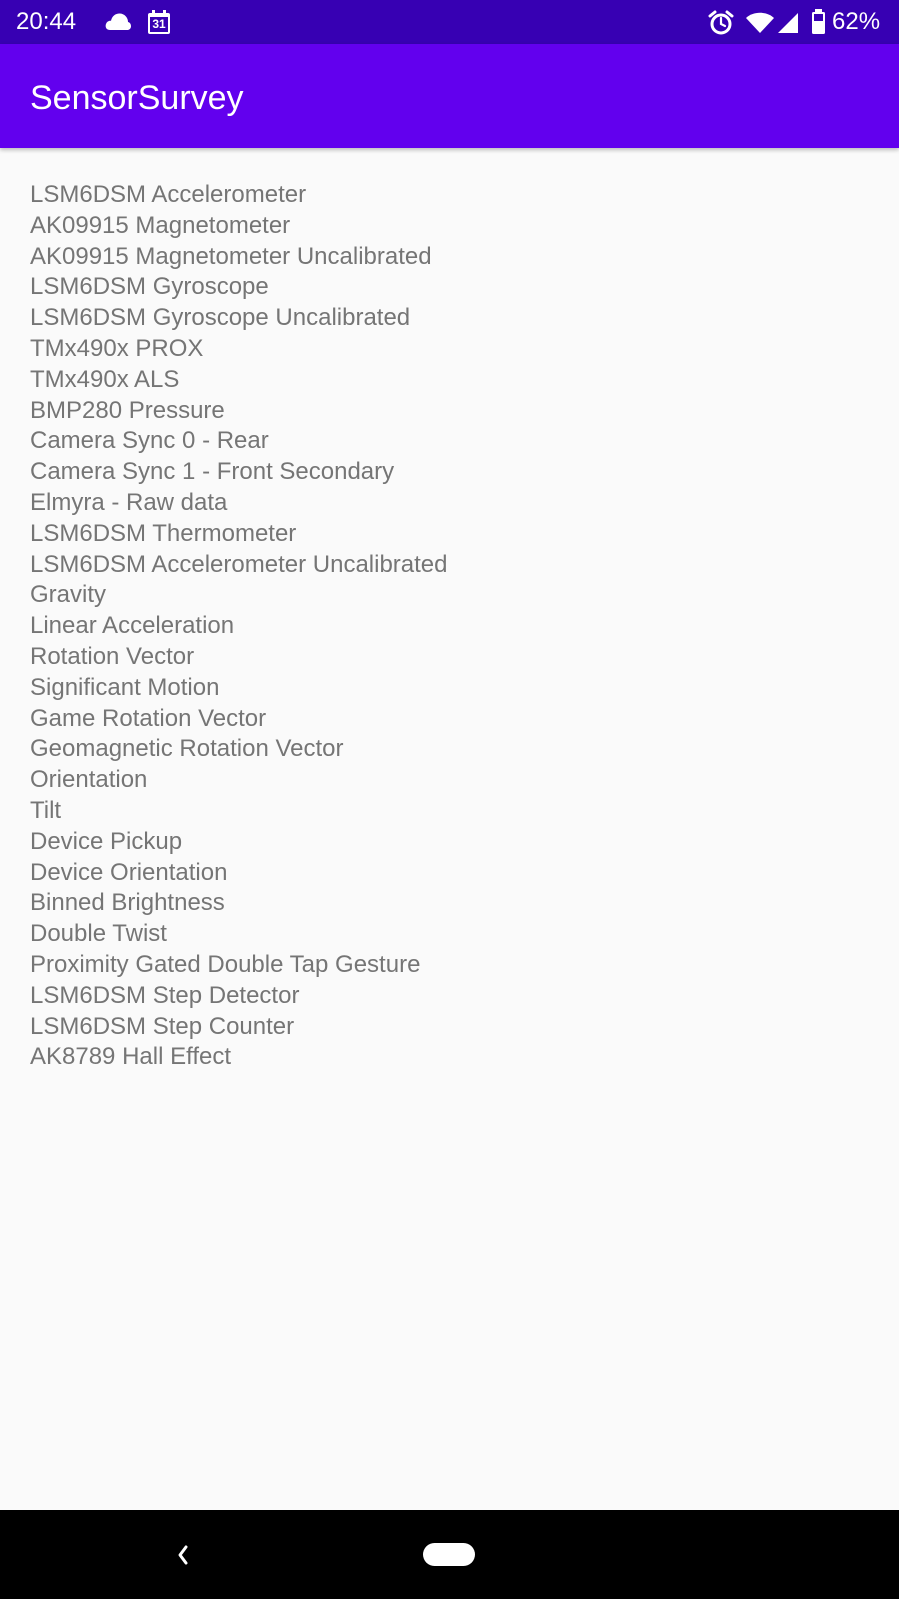 This screenshot has width=899, height=1599. Describe the element at coordinates (818, 21) in the screenshot. I see `battery-icon` at that location.